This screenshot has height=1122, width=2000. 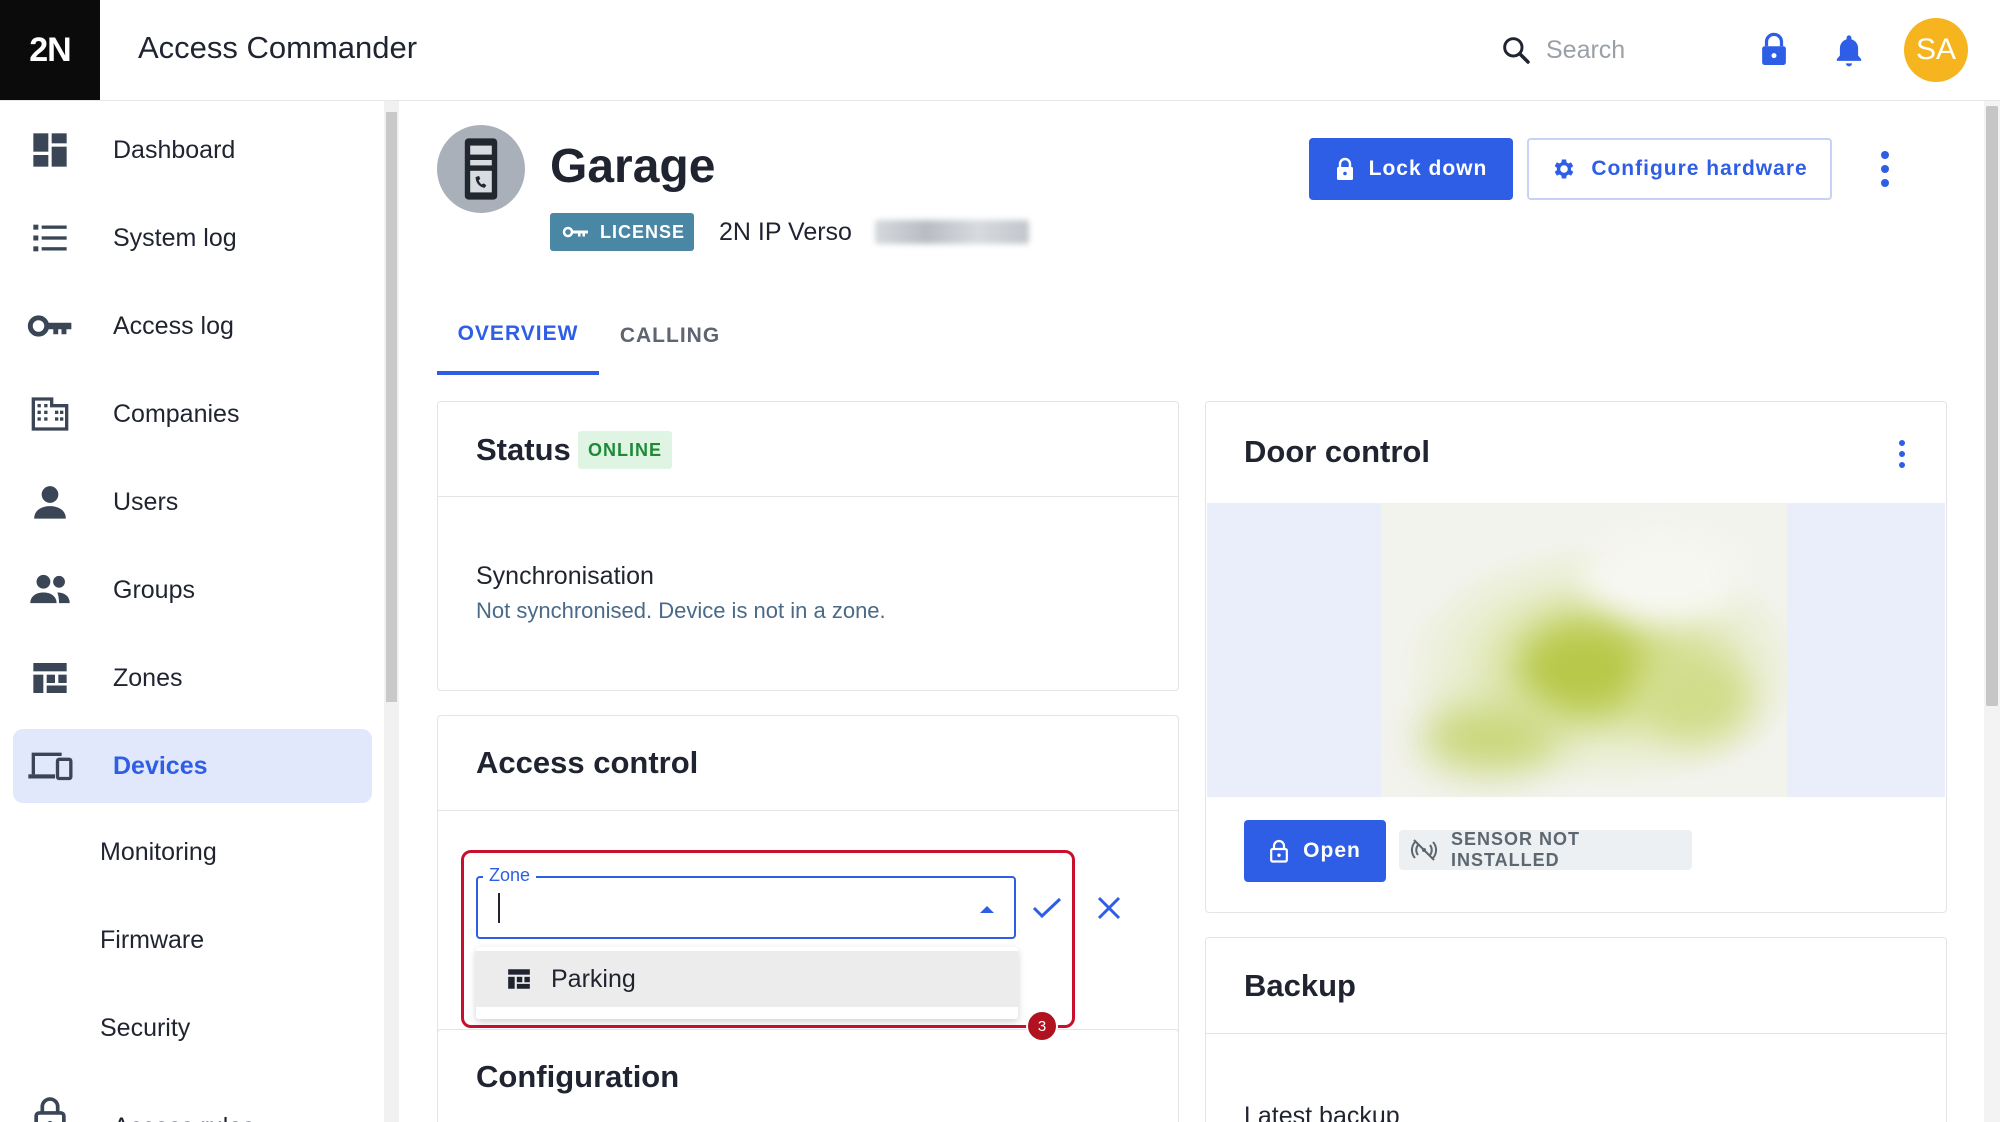 What do you see at coordinates (1300, 985) in the screenshot?
I see `backup-title: Backup` at bounding box center [1300, 985].